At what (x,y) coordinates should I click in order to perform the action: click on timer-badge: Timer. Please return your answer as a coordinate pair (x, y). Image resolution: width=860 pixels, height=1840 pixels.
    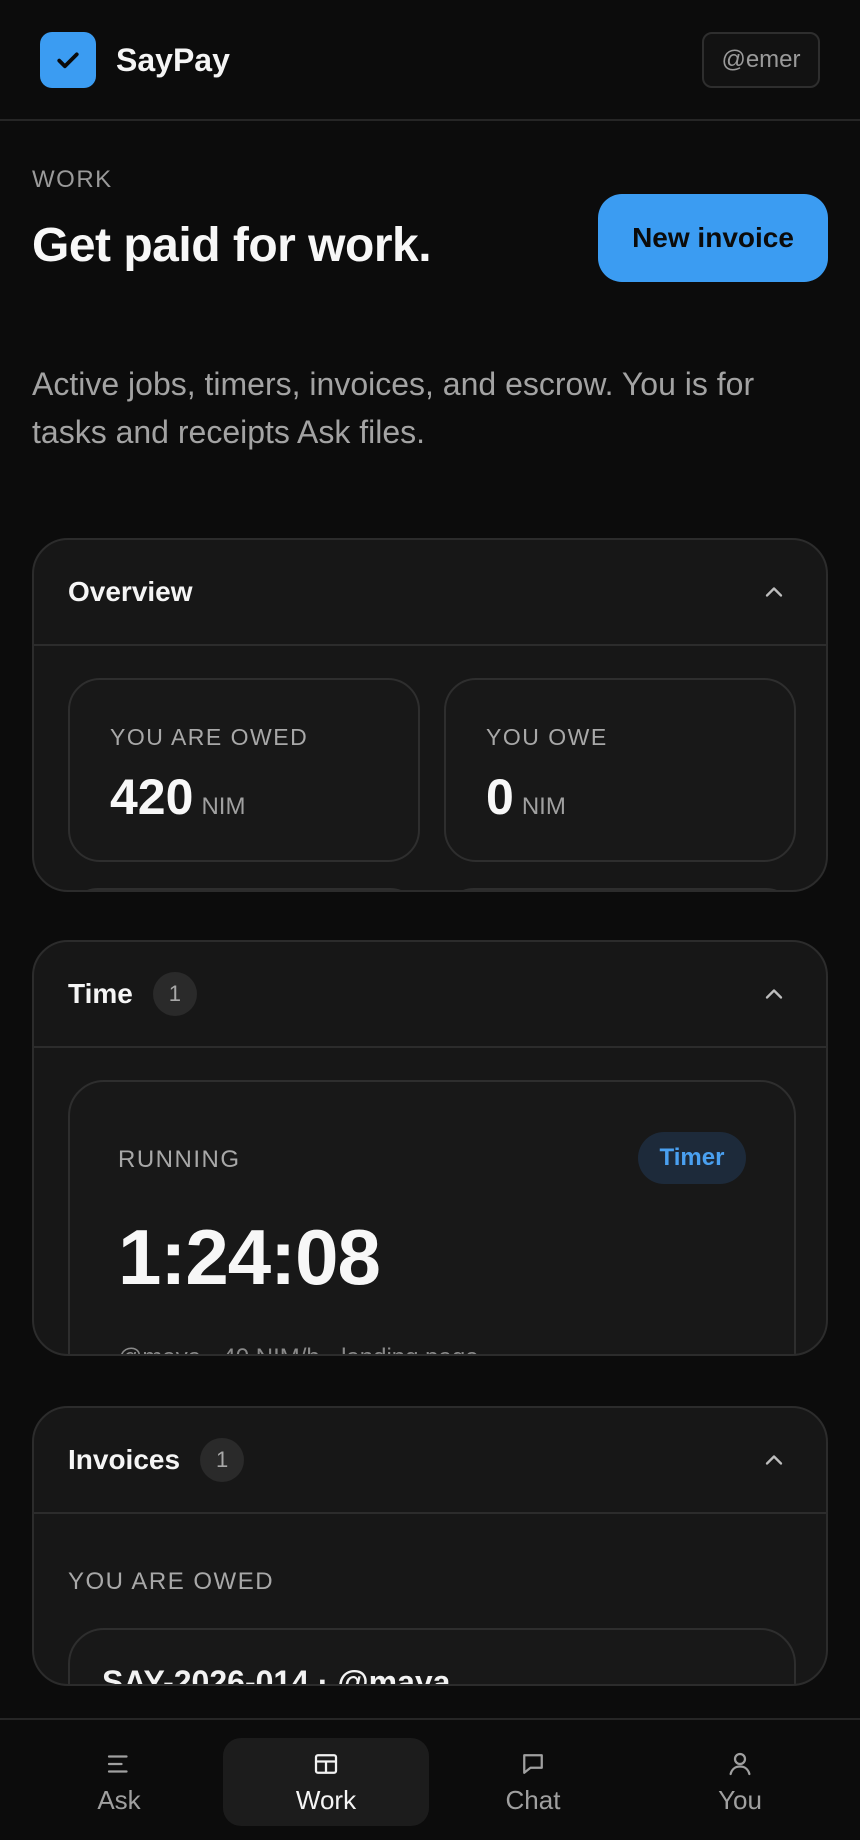
    Looking at the image, I should click on (692, 1158).